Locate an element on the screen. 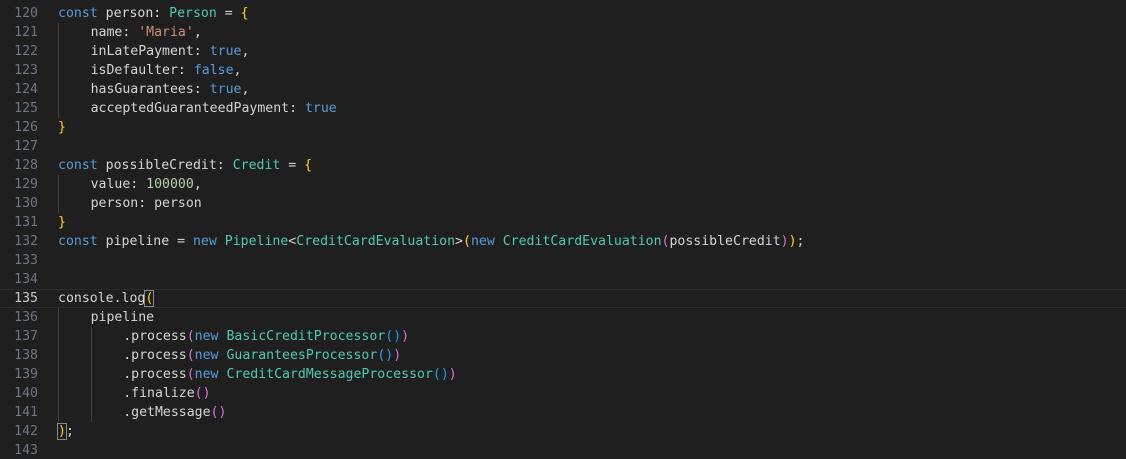 The image size is (1126, 459). code-line: 133 is located at coordinates (563, 260).